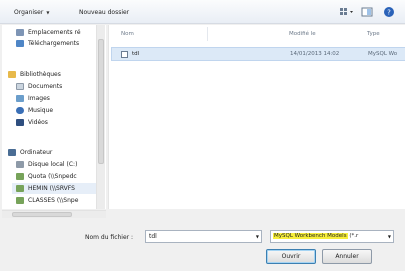 Image resolution: width=405 pixels, height=271 pixels. I want to click on images-icon, so click(20, 98).